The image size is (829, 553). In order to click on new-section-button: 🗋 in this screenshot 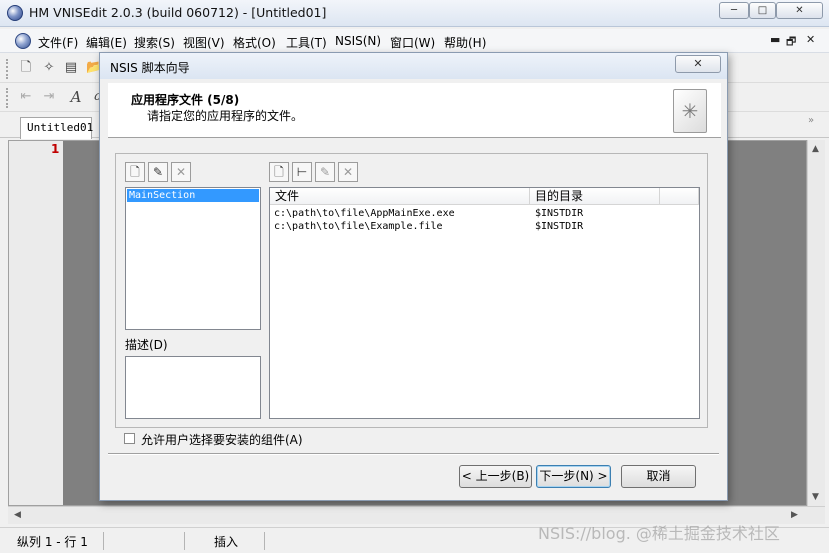, I will do `click(135, 172)`.